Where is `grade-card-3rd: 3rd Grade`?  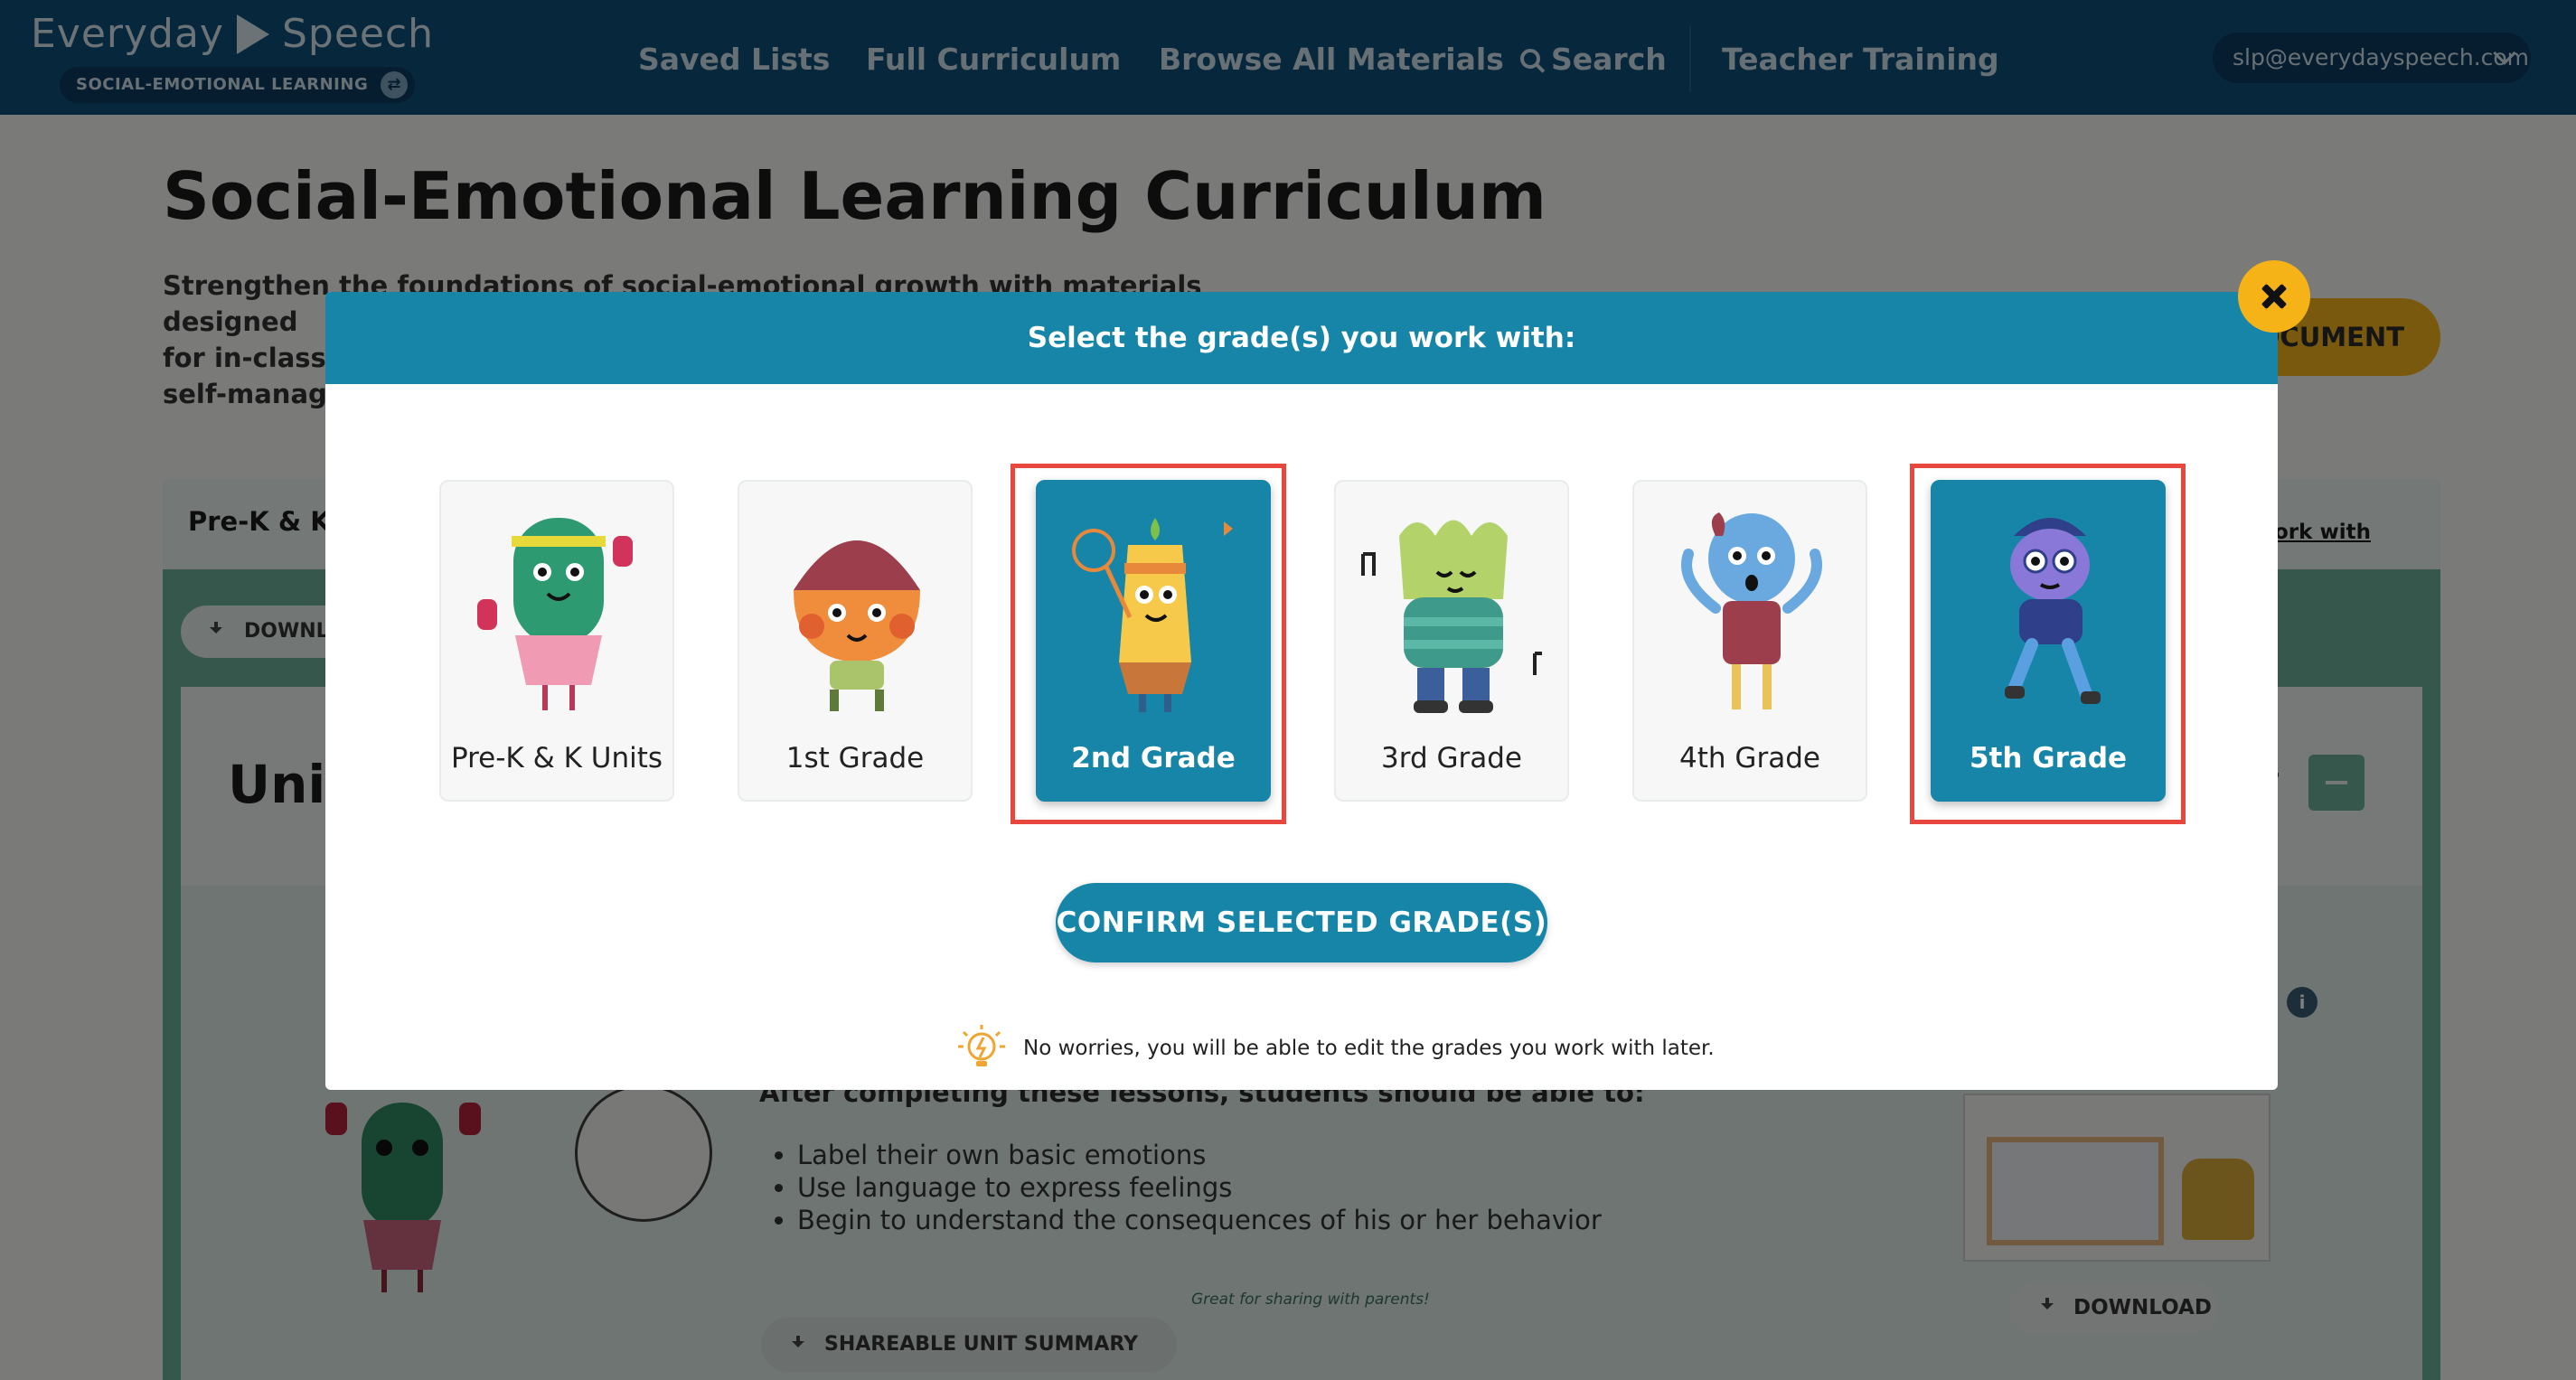
grade-card-3rd: 3rd Grade is located at coordinates (1452, 641).